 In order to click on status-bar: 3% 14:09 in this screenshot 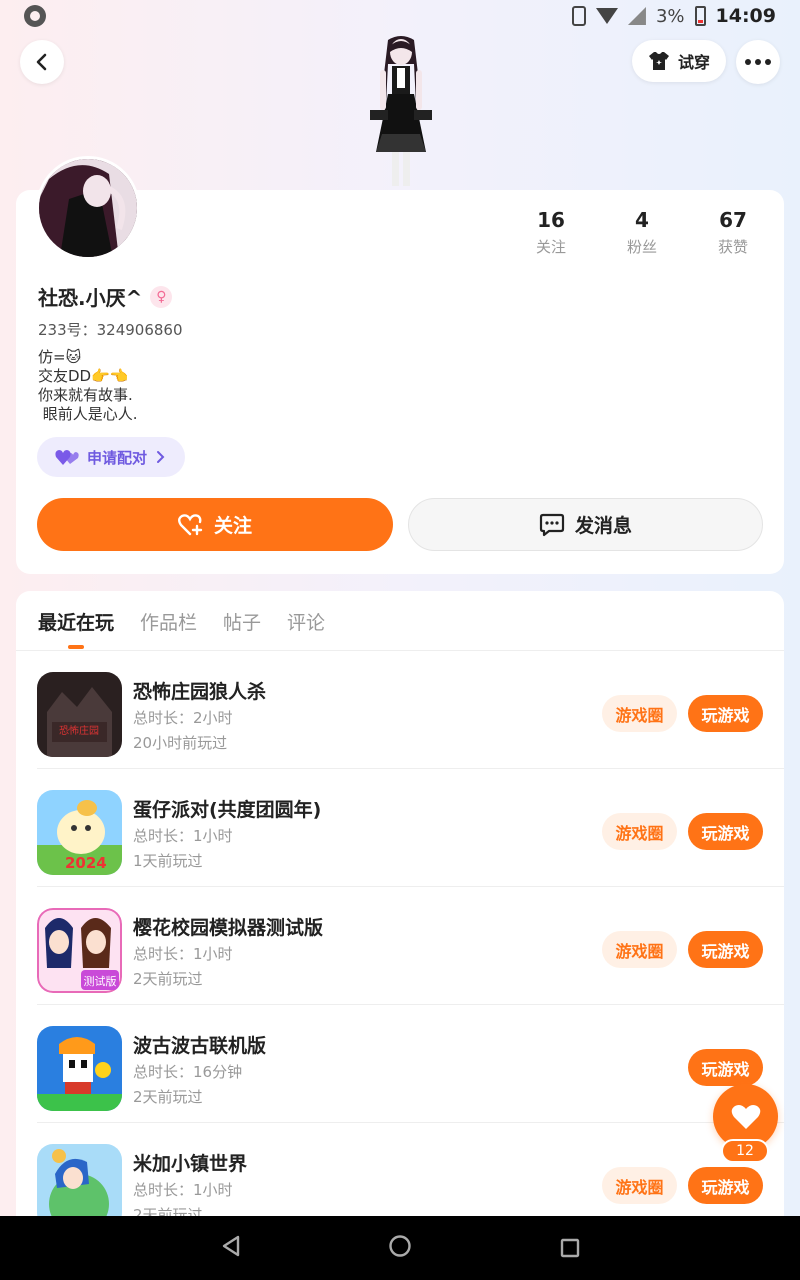, I will do `click(400, 16)`.